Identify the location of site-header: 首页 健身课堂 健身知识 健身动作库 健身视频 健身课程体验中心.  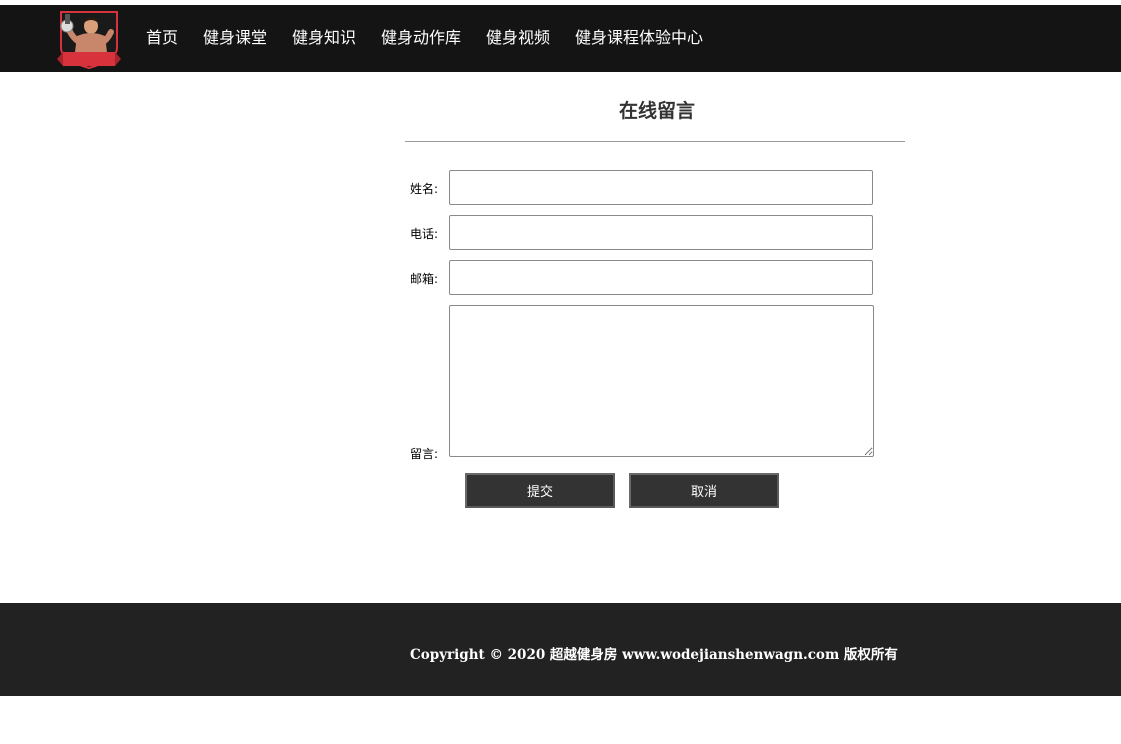
(560, 38).